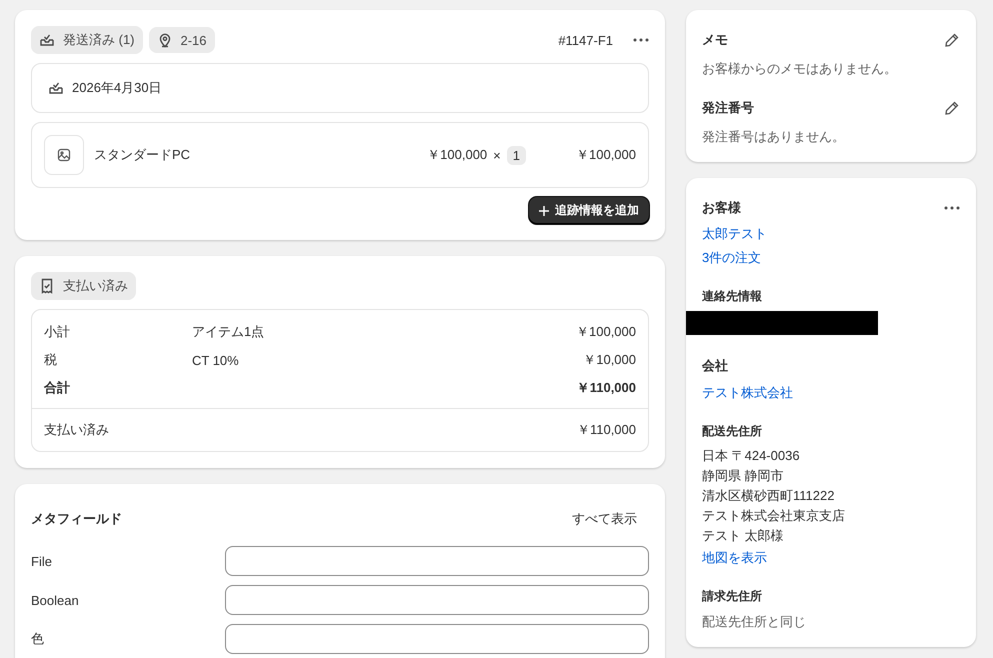 Image resolution: width=993 pixels, height=658 pixels. Describe the element at coordinates (831, 258) in the screenshot. I see `orders-link: 3件の注文` at that location.